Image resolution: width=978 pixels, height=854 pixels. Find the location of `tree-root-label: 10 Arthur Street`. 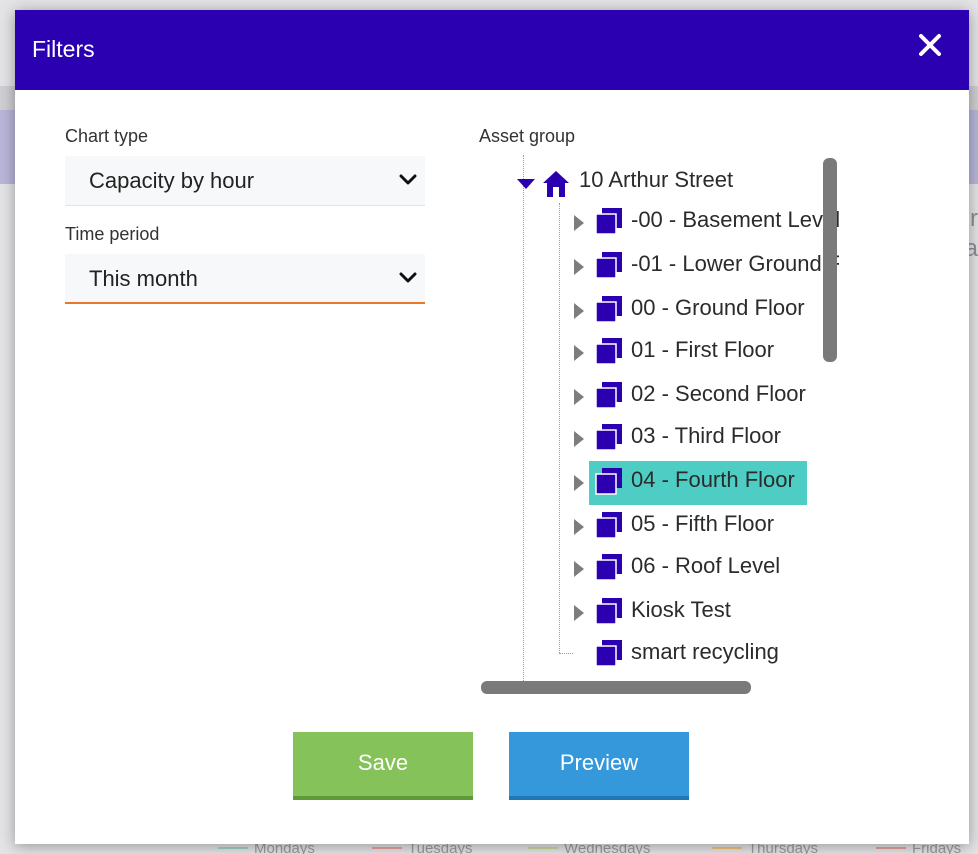

tree-root-label: 10 Arthur Street is located at coordinates (656, 179).